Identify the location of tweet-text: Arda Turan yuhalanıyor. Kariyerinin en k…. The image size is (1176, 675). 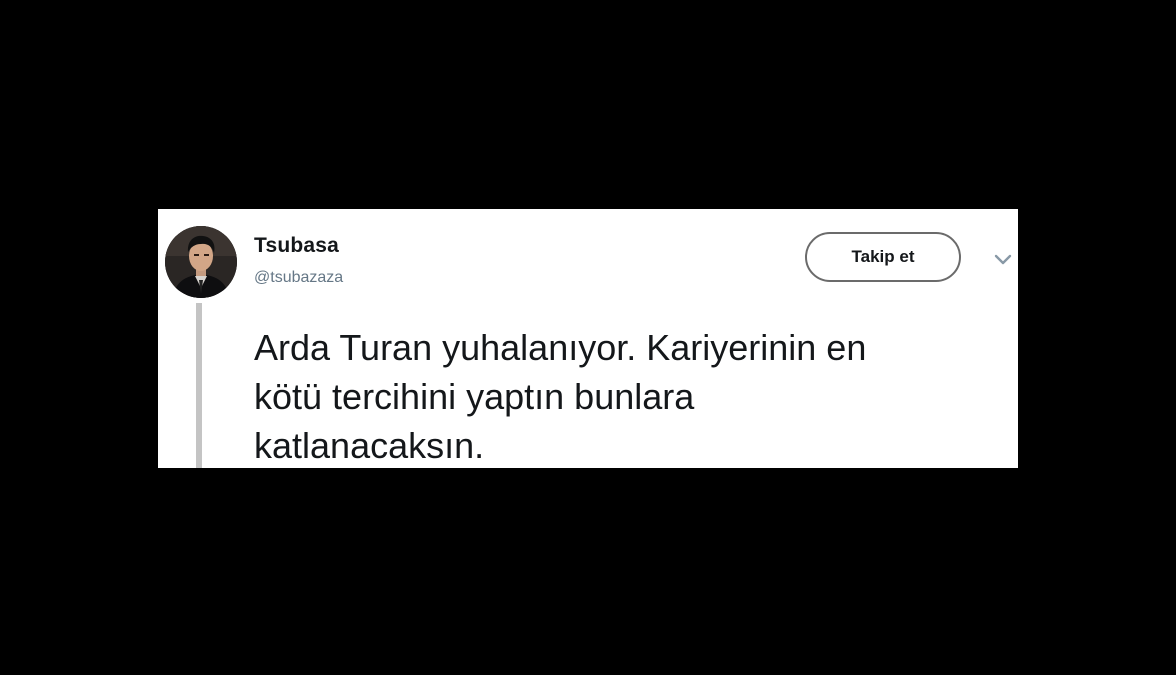
(560, 396).